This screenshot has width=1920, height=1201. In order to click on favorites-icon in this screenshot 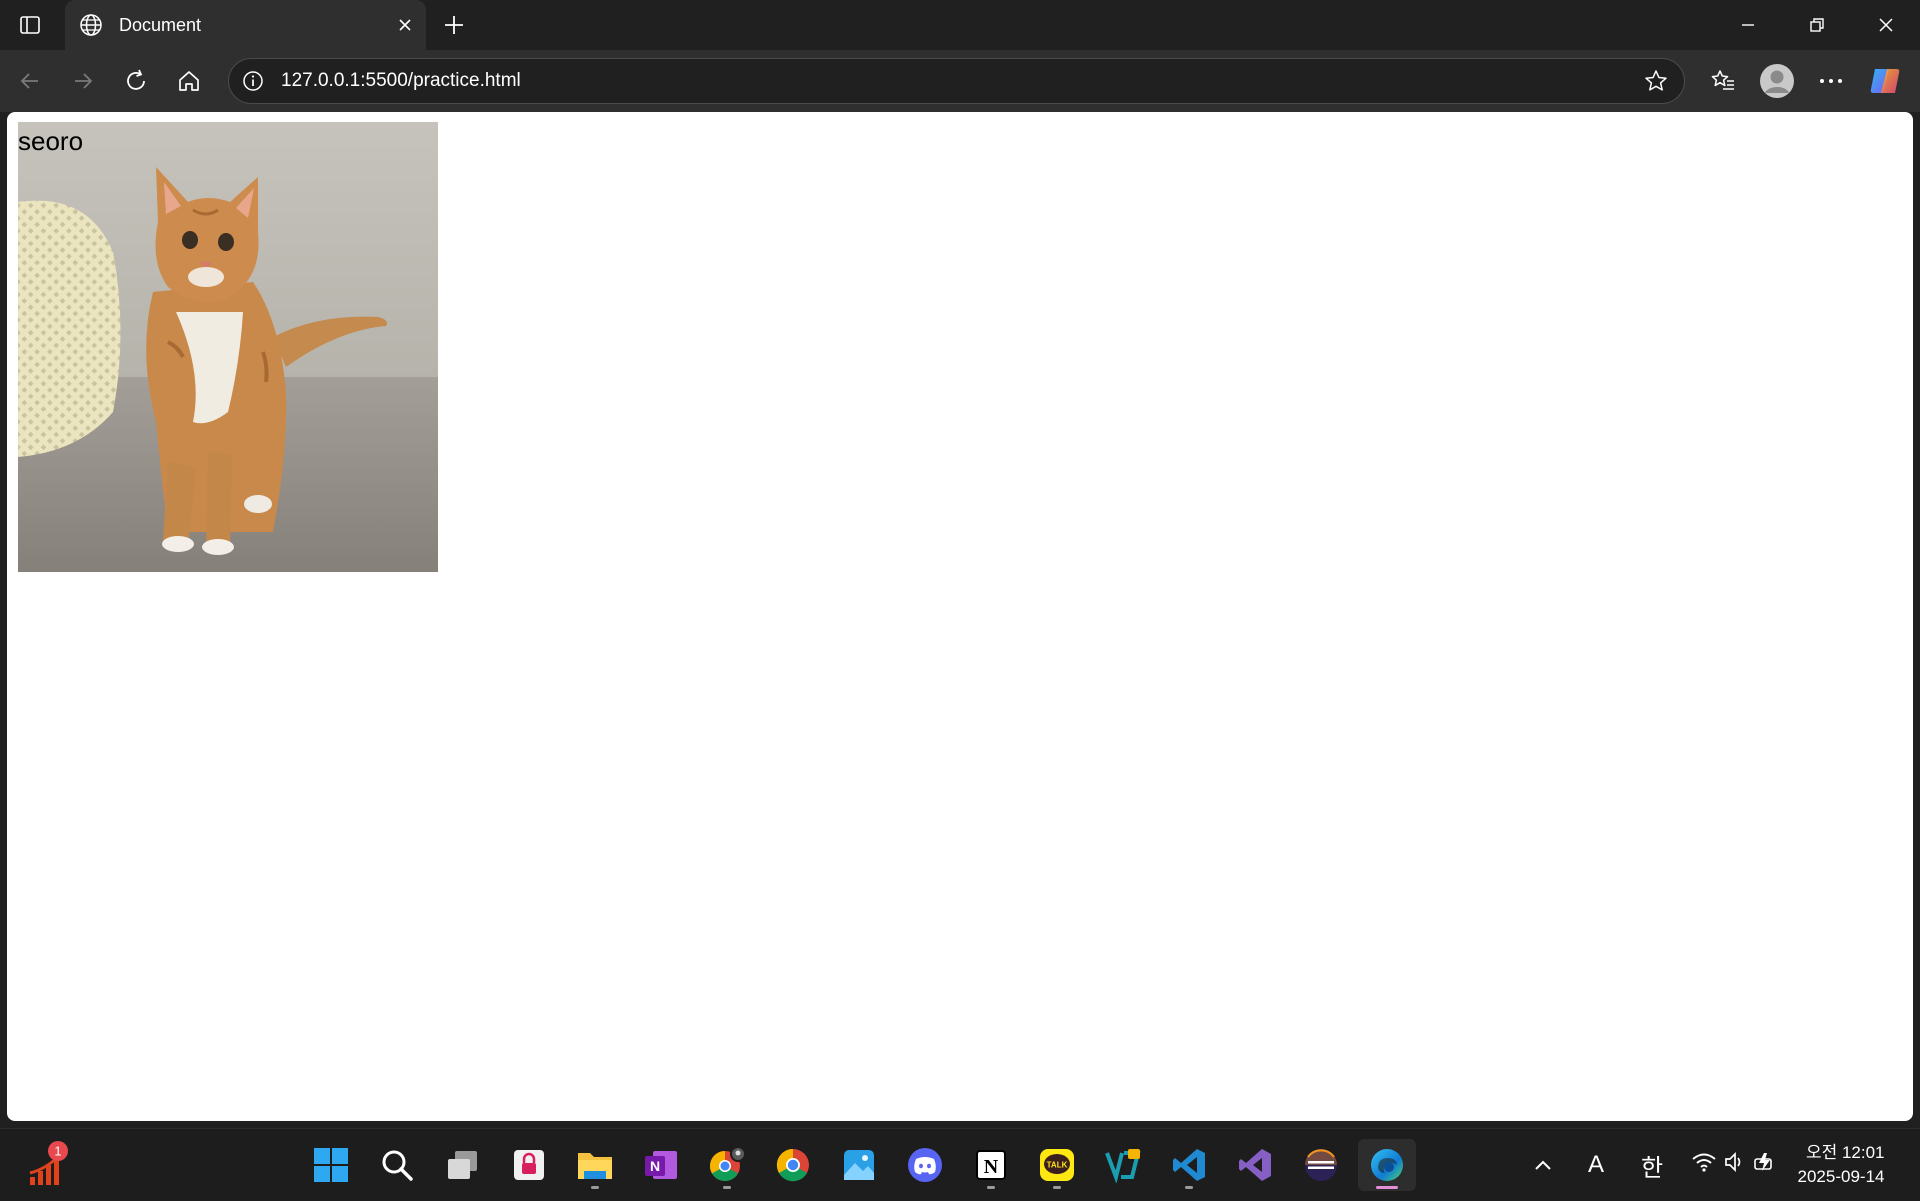, I will do `click(1723, 81)`.